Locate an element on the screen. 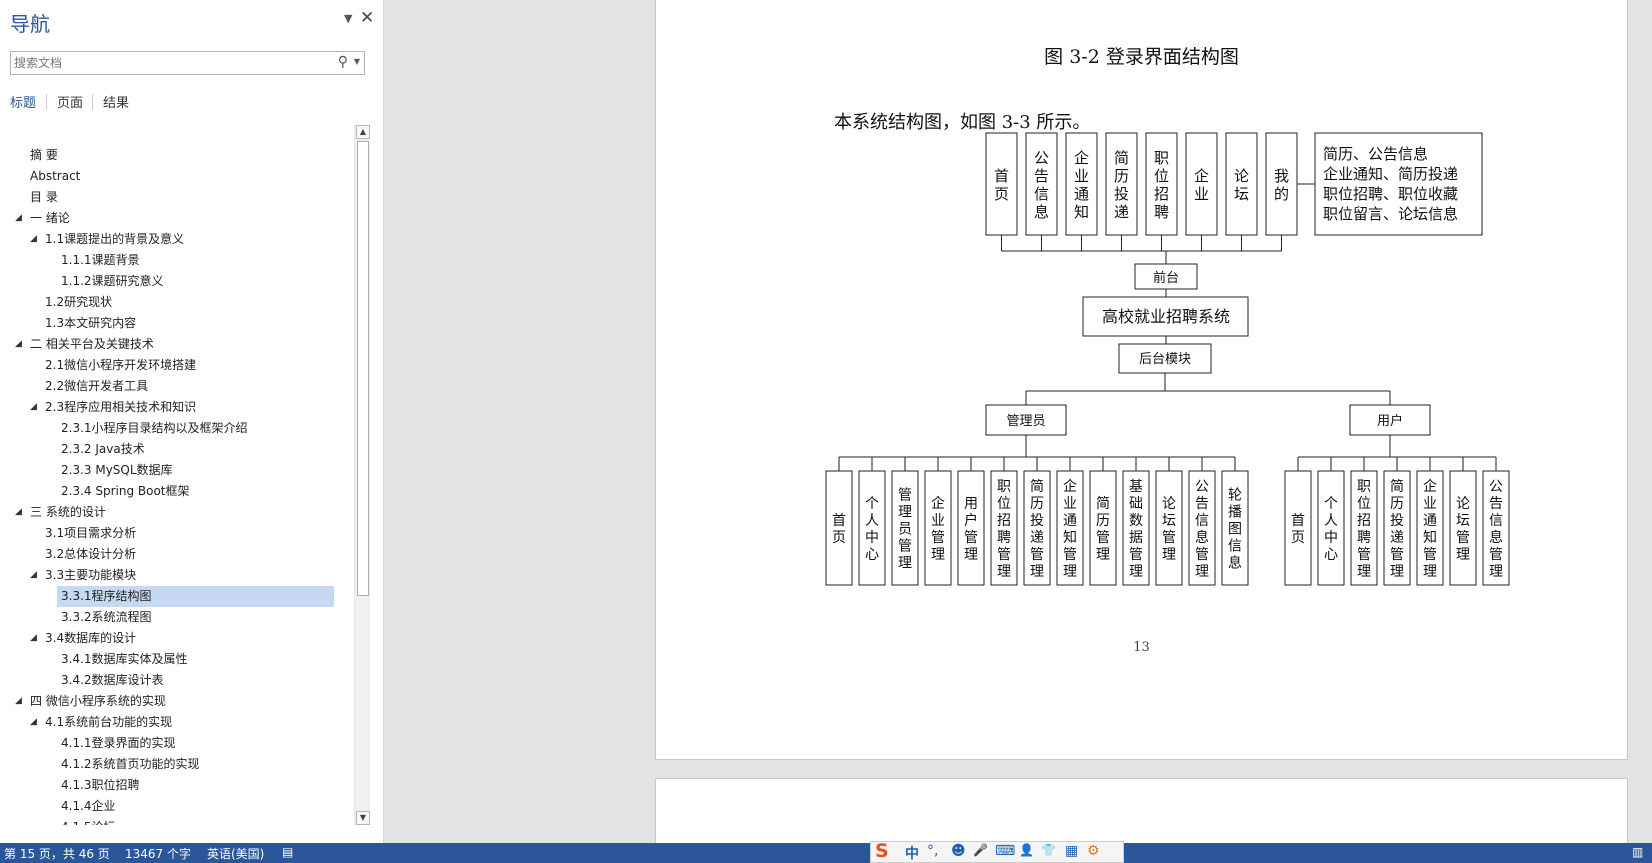 This screenshot has height=863, width=1652. nav-scrollbar: ▲ ▼ is located at coordinates (362, 475).